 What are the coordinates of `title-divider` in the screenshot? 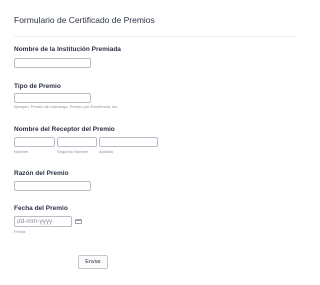 It's located at (155, 36).